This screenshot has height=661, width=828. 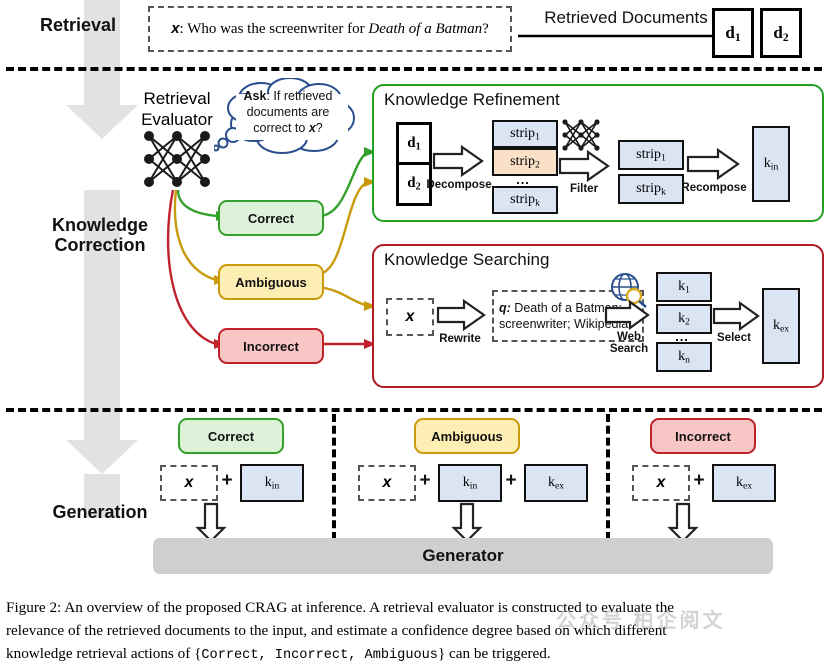 I want to click on decision-pill-incorrect: Incorrect, so click(x=271, y=346).